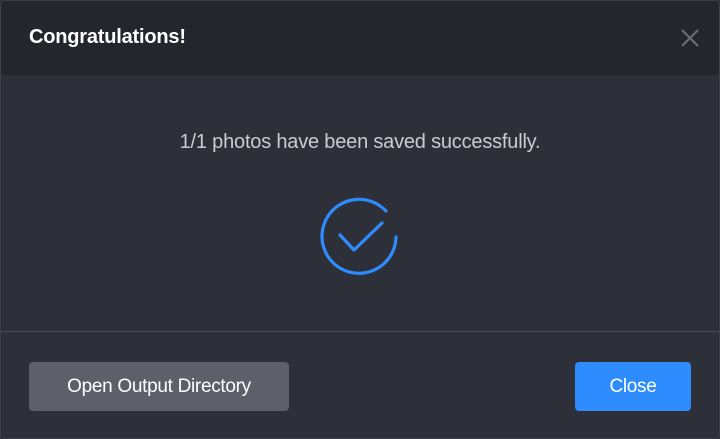 This screenshot has width=720, height=439. Describe the element at coordinates (360, 142) in the screenshot. I see `success-message: 1/1 photos have been saved successfully.` at that location.